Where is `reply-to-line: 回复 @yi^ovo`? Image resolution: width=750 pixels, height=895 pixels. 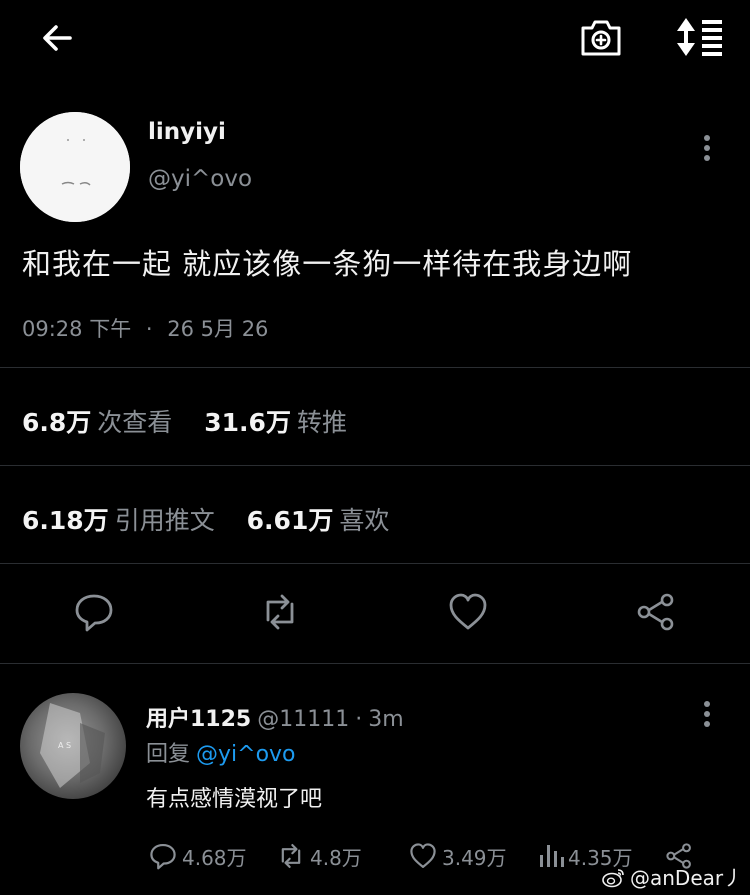 reply-to-line: 回复 @yi^ovo is located at coordinates (221, 752).